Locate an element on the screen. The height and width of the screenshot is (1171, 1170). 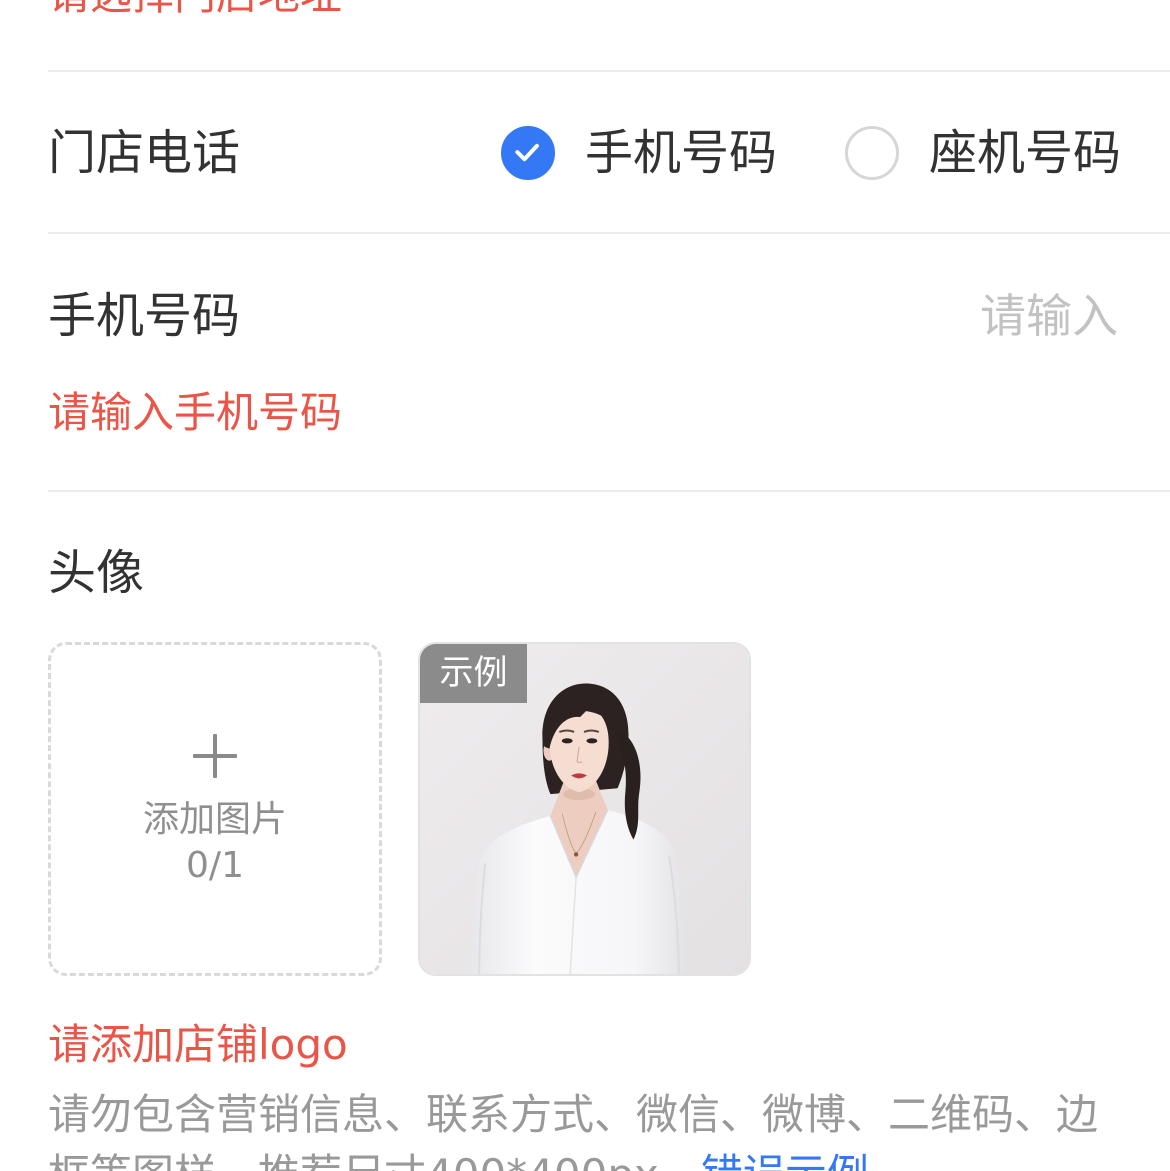
radio-option-mobile: 手机号码 is located at coordinates (639, 153).